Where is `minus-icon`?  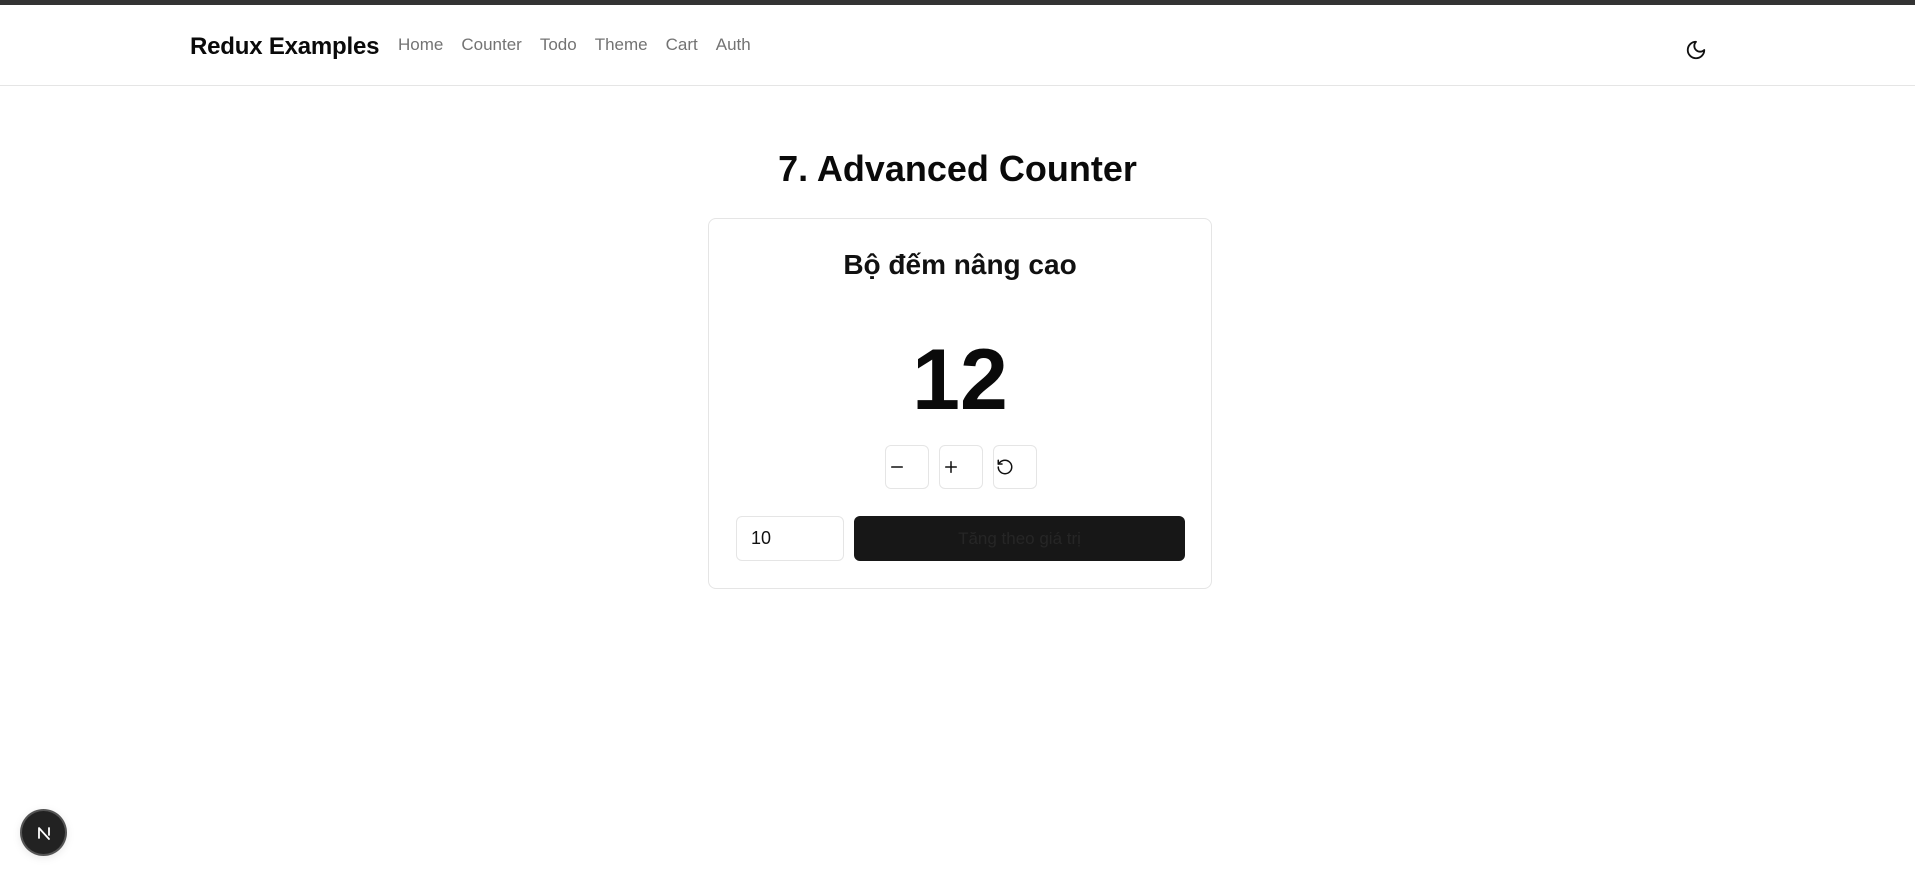 minus-icon is located at coordinates (897, 467).